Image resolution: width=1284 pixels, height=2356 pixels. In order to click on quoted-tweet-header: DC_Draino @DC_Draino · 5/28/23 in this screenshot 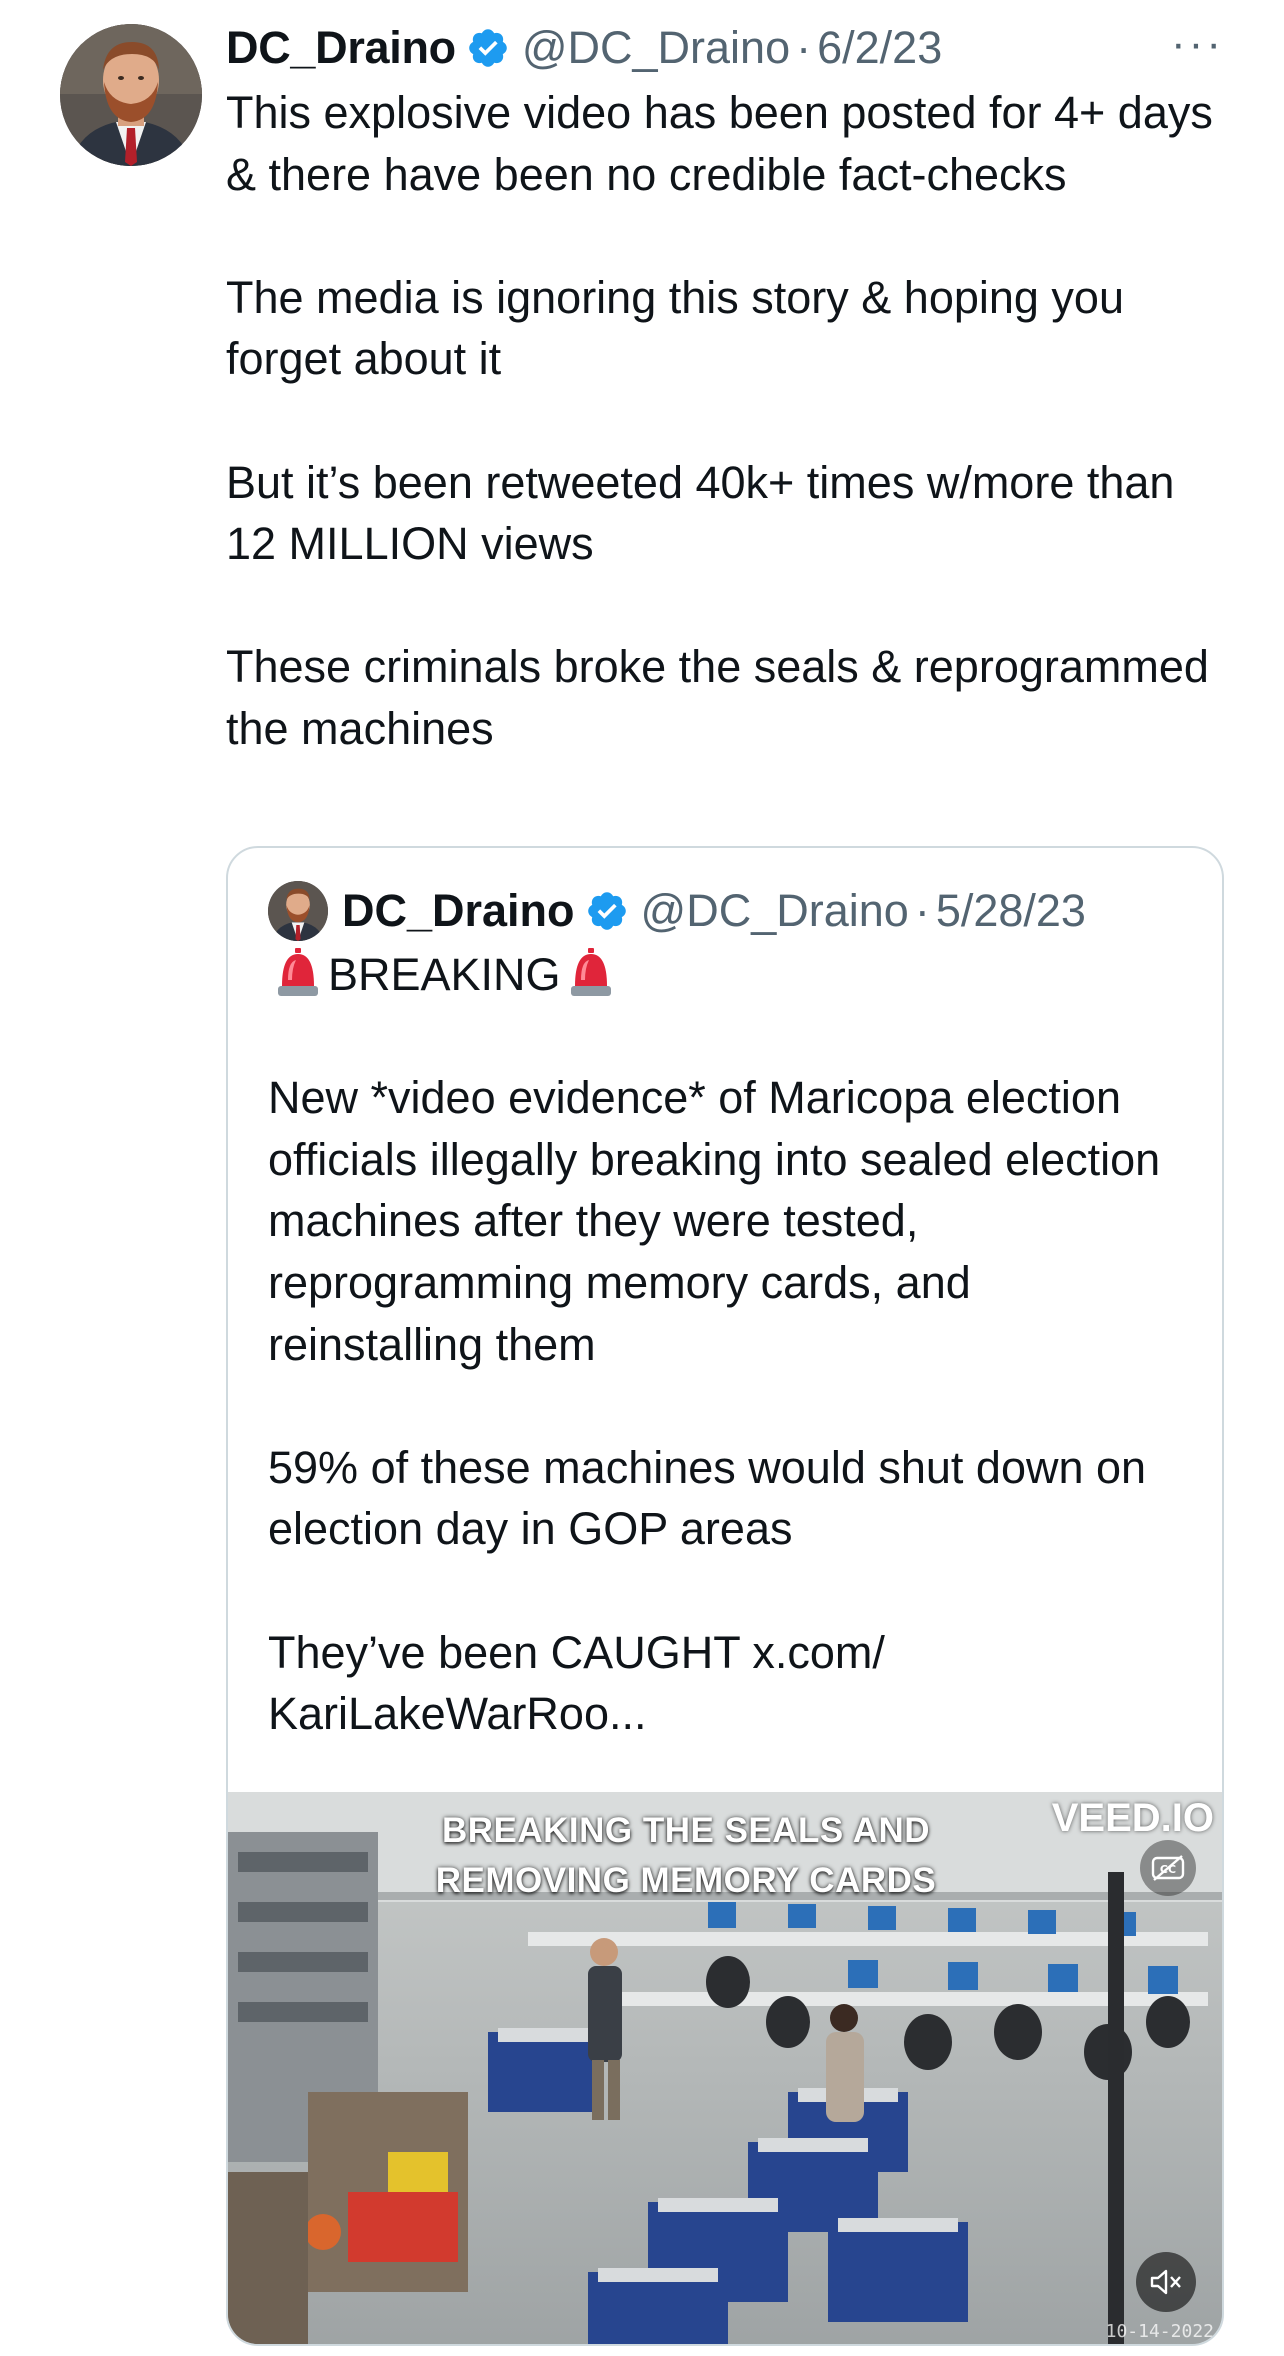, I will do `click(677, 911)`.